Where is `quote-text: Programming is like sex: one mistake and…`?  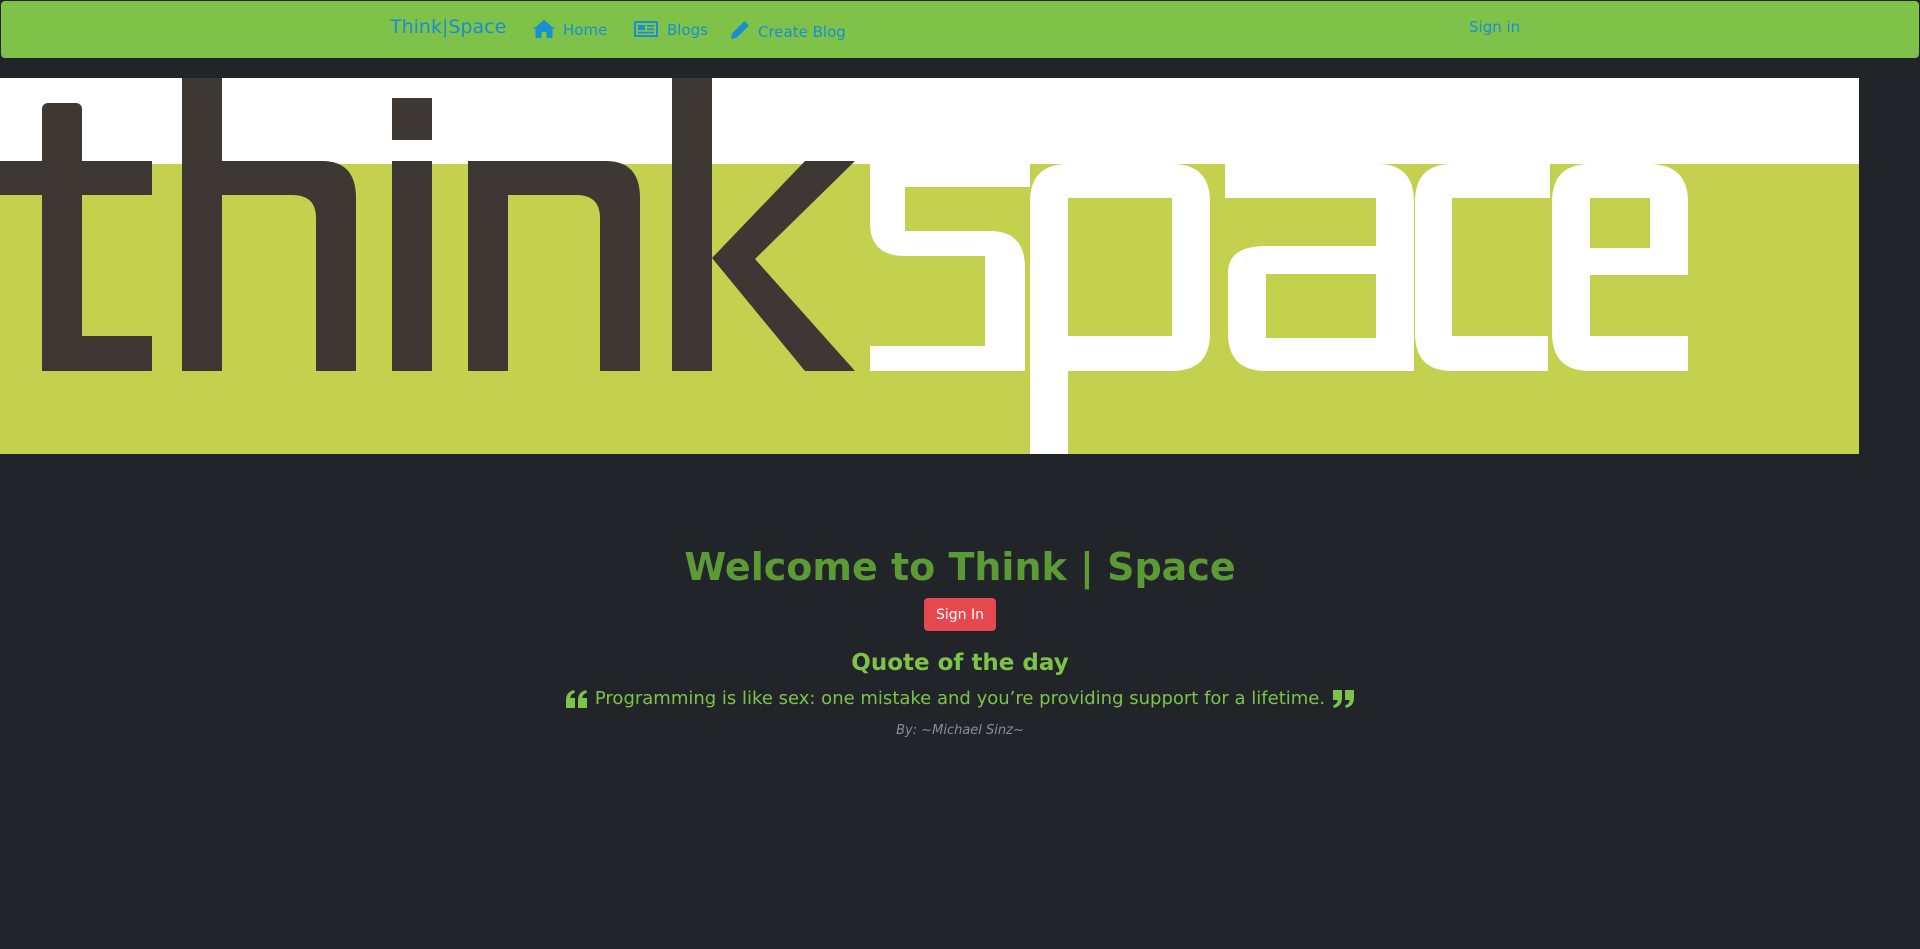 quote-text: Programming is like sex: one mistake and… is located at coordinates (960, 698).